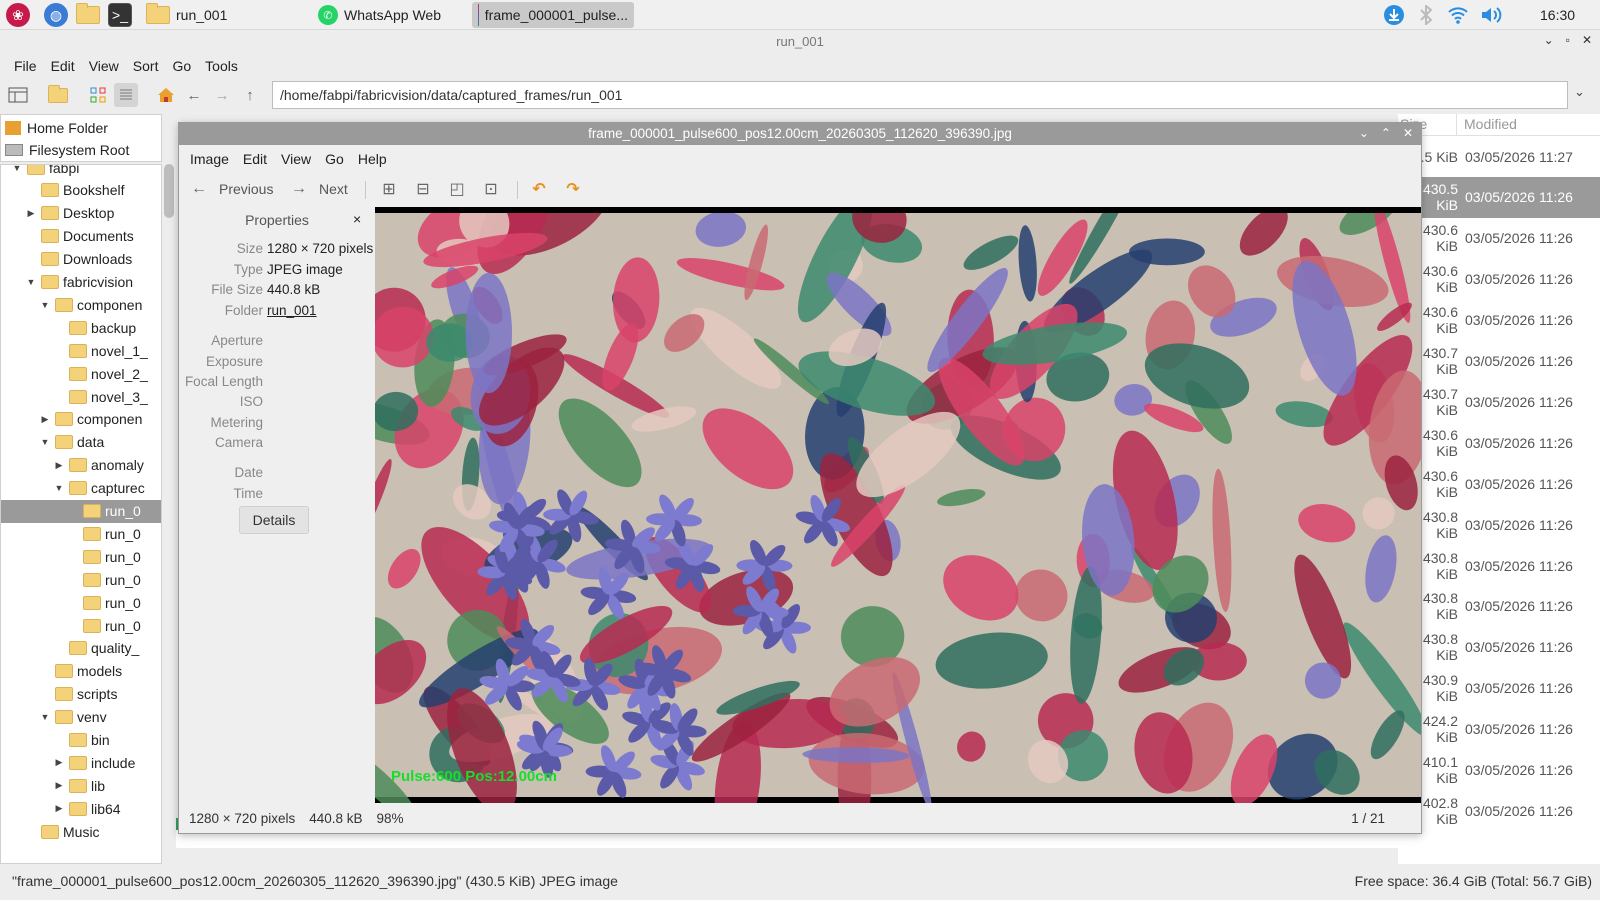 The width and height of the screenshot is (1600, 900). Describe the element at coordinates (221, 66) in the screenshot. I see `menu-tools: Tools` at that location.